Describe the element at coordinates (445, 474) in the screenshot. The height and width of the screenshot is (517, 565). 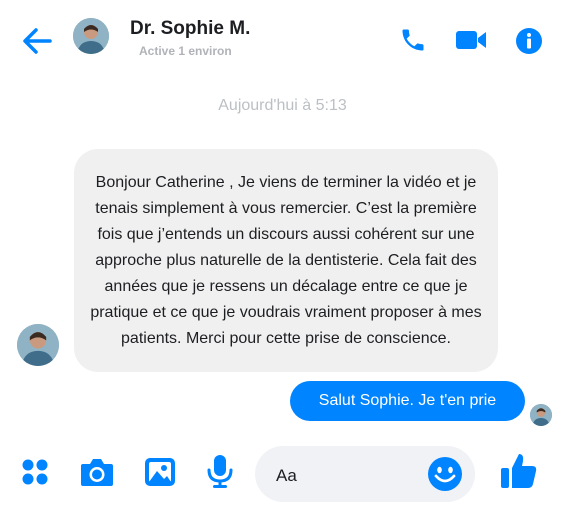
I see `emoji-icon` at that location.